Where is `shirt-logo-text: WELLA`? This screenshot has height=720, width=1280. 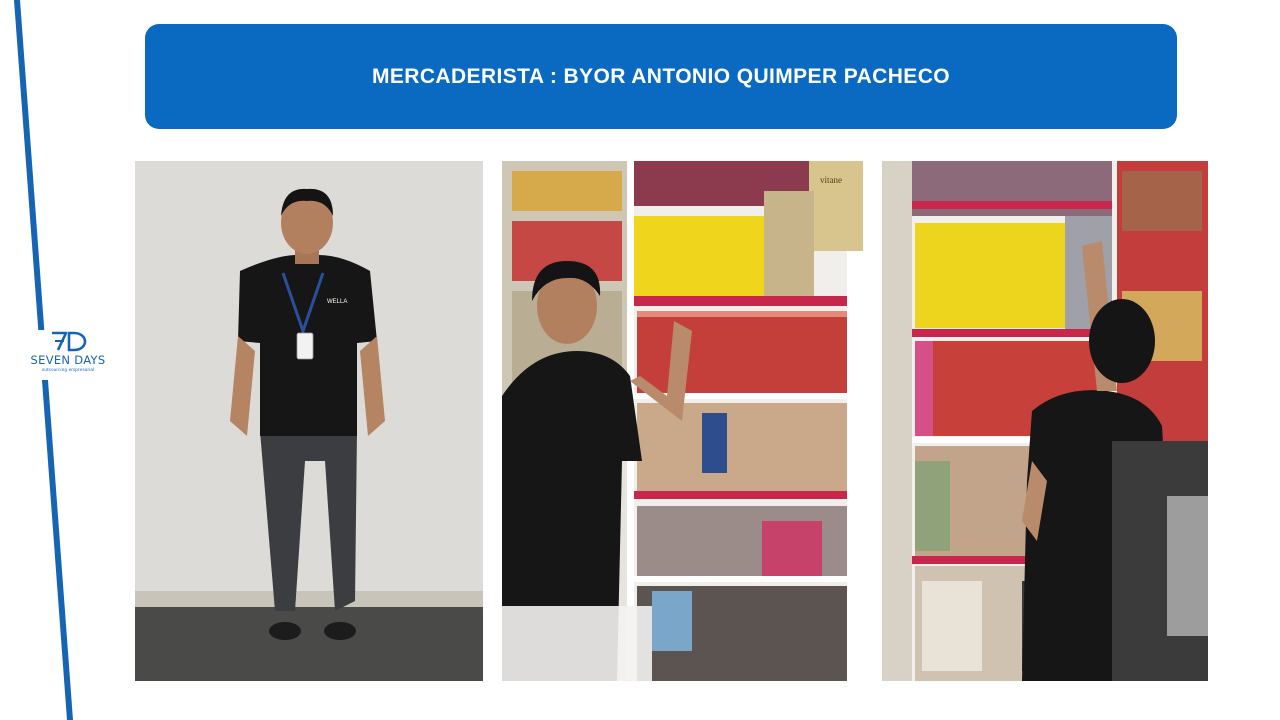 shirt-logo-text: WELLA is located at coordinates (337, 302).